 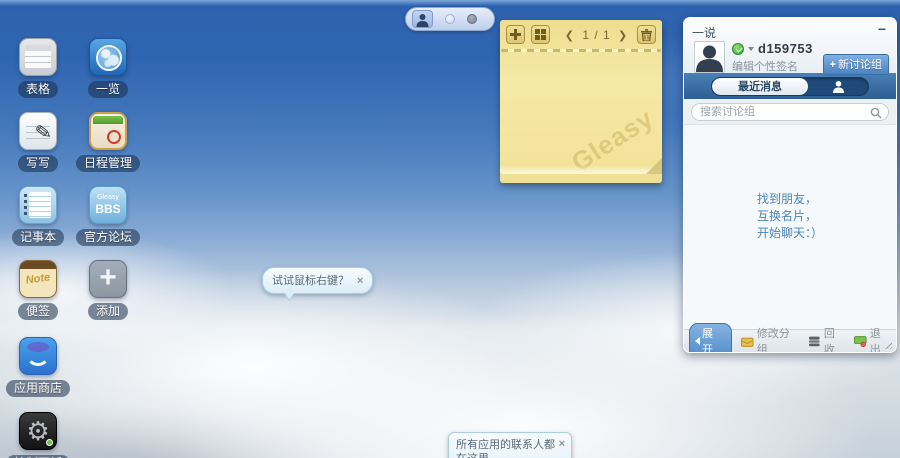 What do you see at coordinates (760, 86) in the screenshot?
I see `tab-recent-messages: 最近消息` at bounding box center [760, 86].